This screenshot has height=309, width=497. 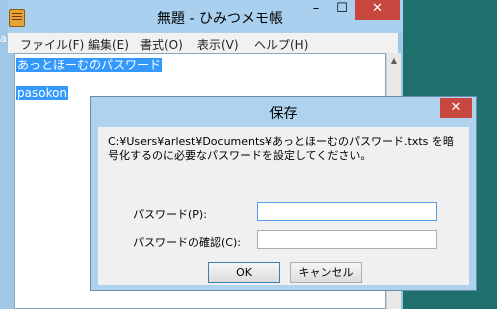 What do you see at coordinates (281, 44) in the screenshot?
I see `menu-help: ヘルプ(H)` at bounding box center [281, 44].